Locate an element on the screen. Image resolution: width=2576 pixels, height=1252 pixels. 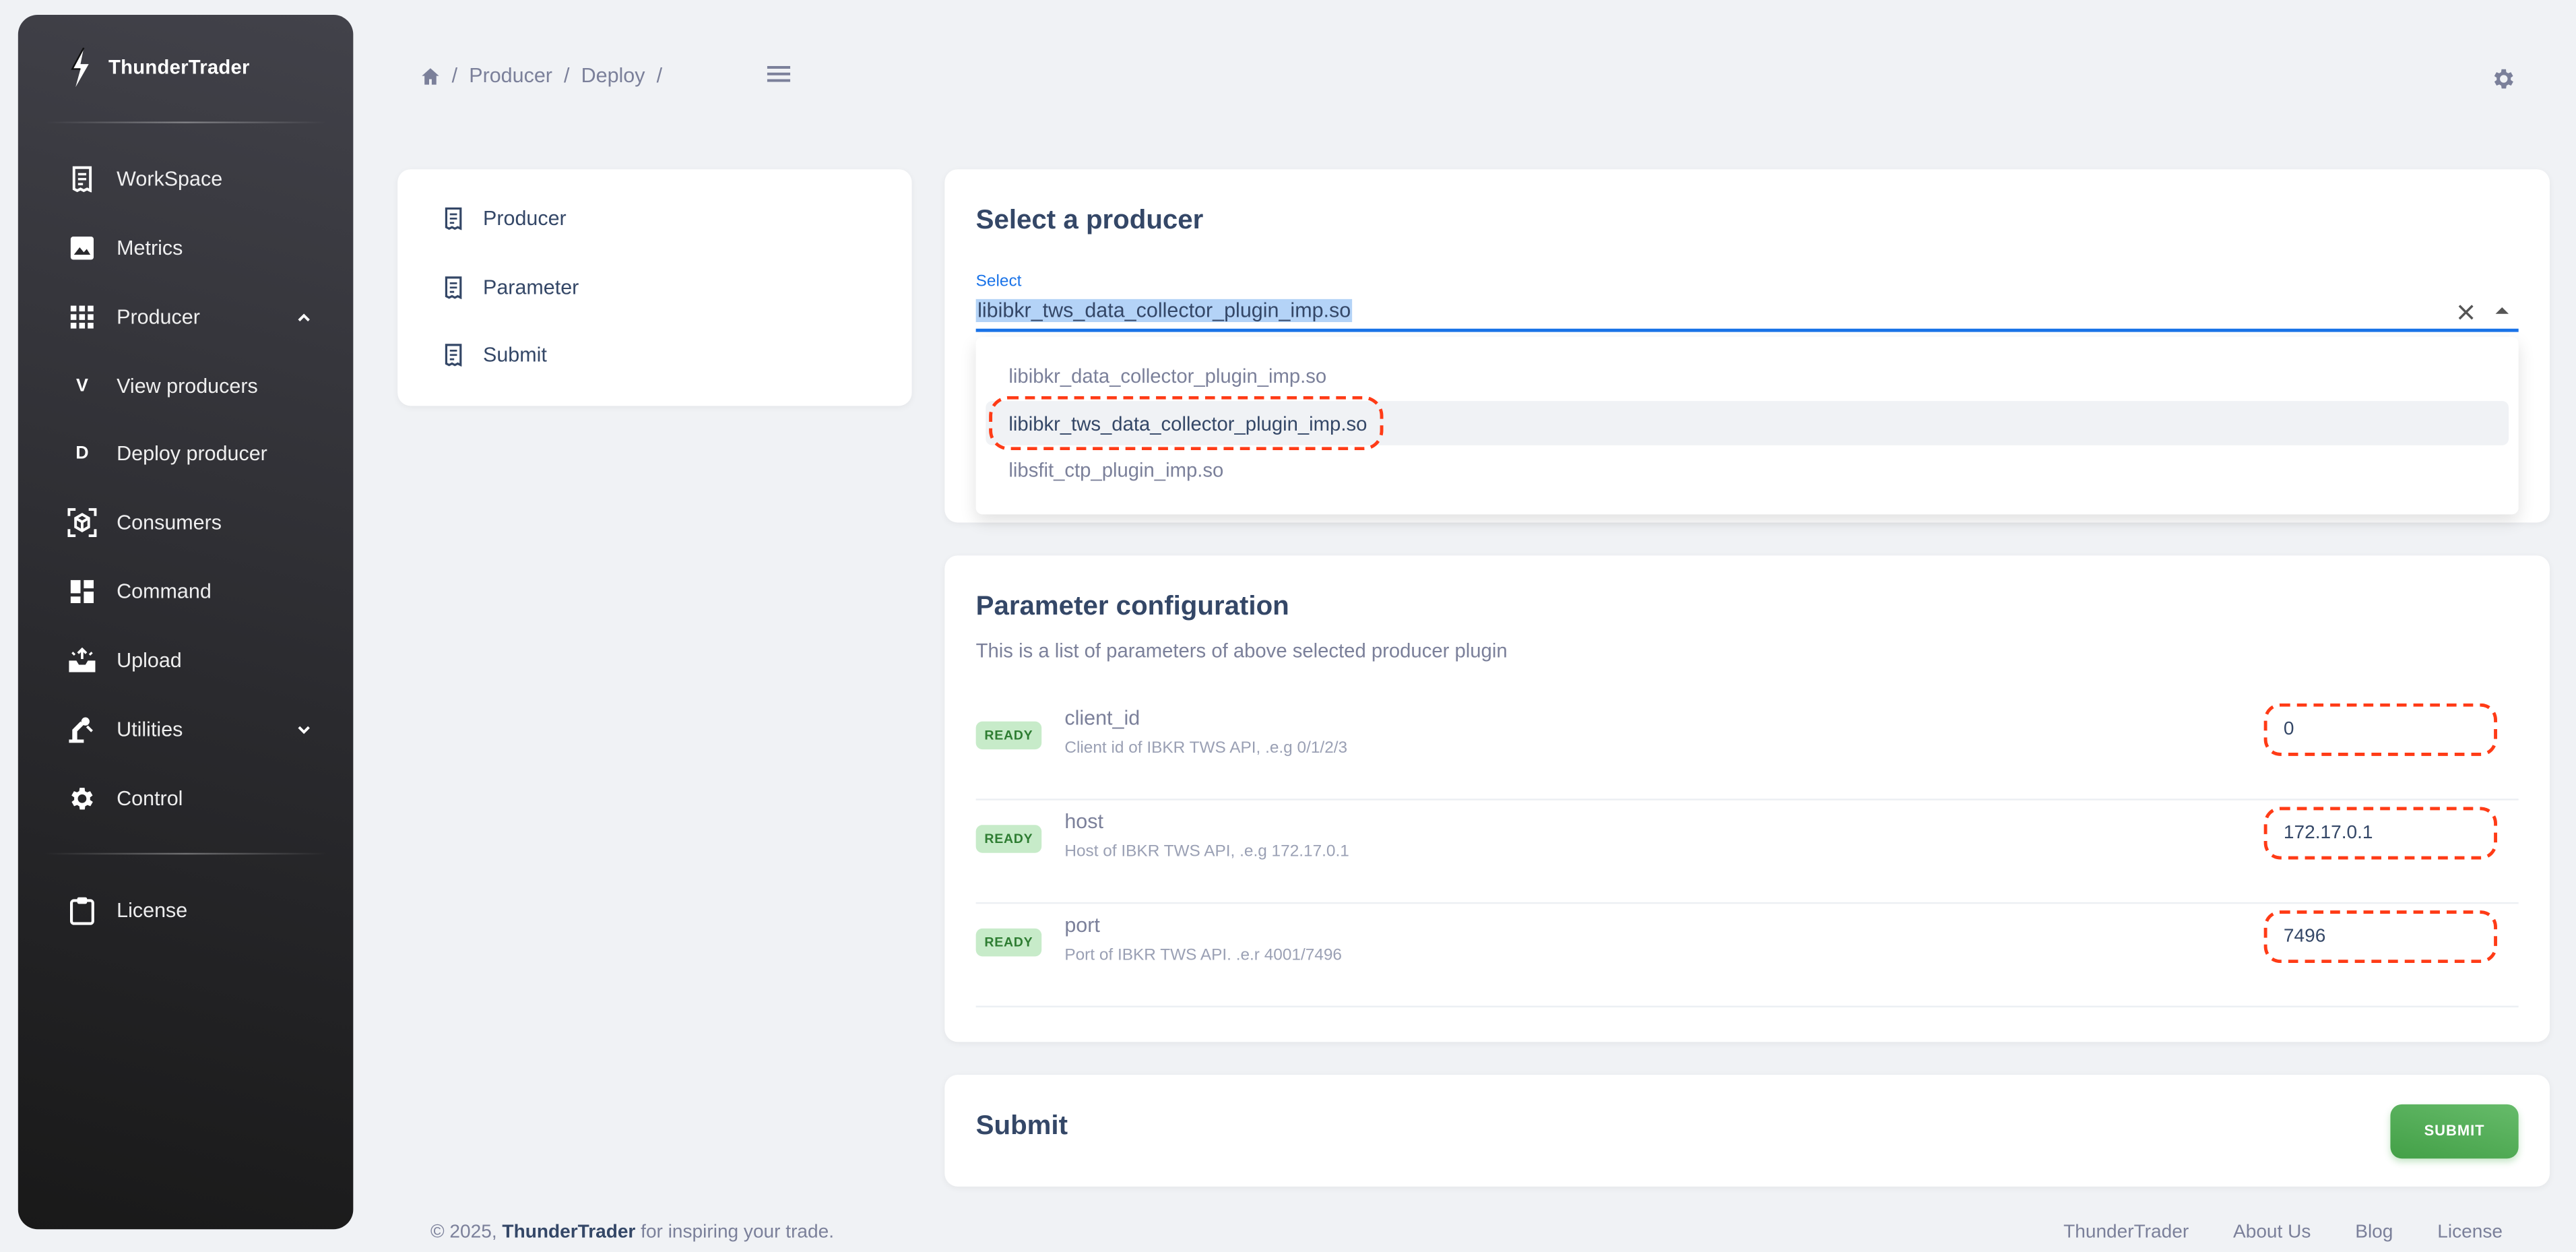
sidebar-item-view-producers: V View producers is located at coordinates (191, 386).